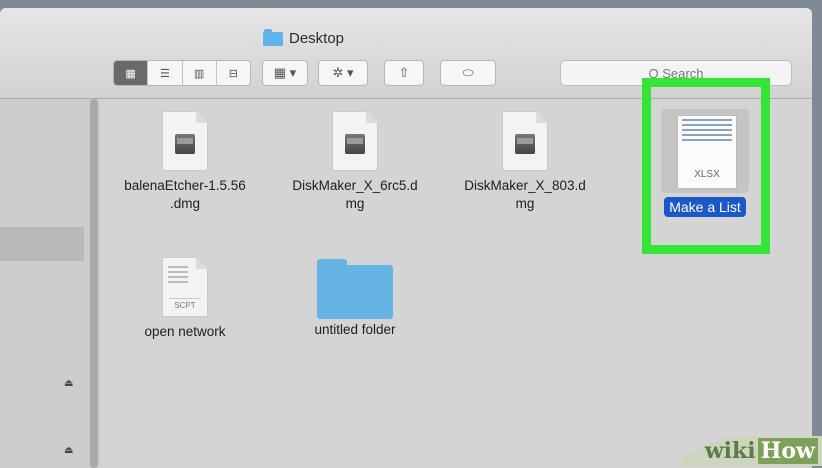  Describe the element at coordinates (355, 329) in the screenshot. I see `file-name: untitled folder` at that location.